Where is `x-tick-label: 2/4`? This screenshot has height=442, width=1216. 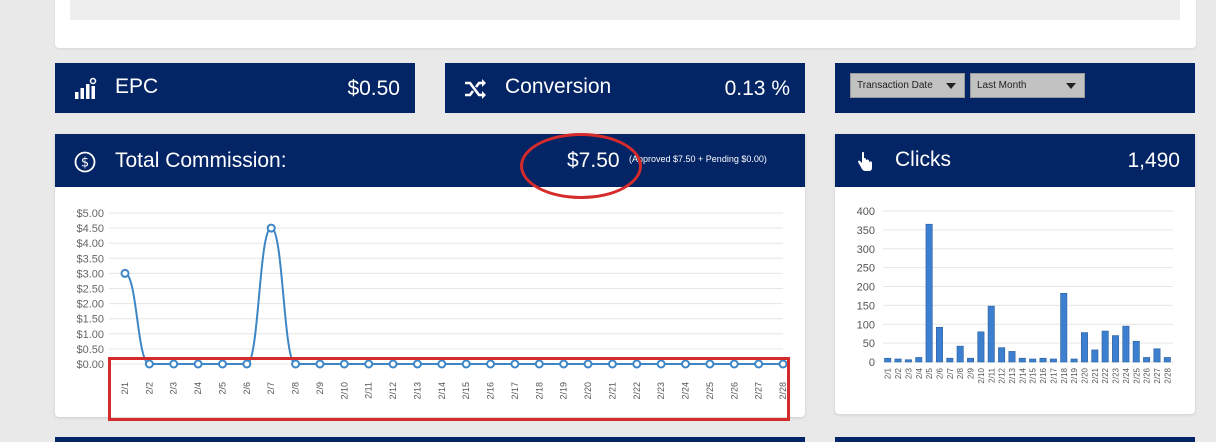 x-tick-label: 2/4 is located at coordinates (919, 373).